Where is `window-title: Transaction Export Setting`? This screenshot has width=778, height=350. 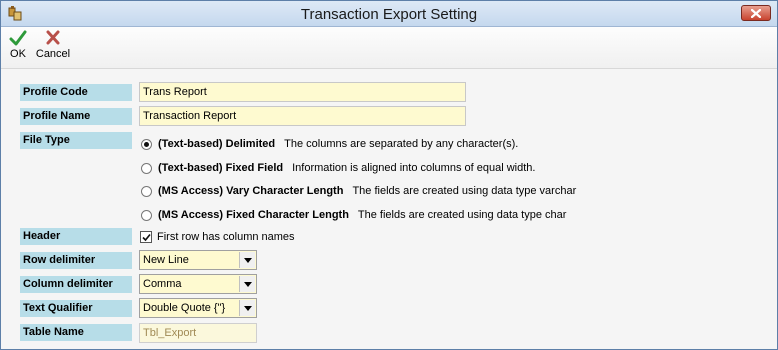
window-title: Transaction Export Setting is located at coordinates (389, 14).